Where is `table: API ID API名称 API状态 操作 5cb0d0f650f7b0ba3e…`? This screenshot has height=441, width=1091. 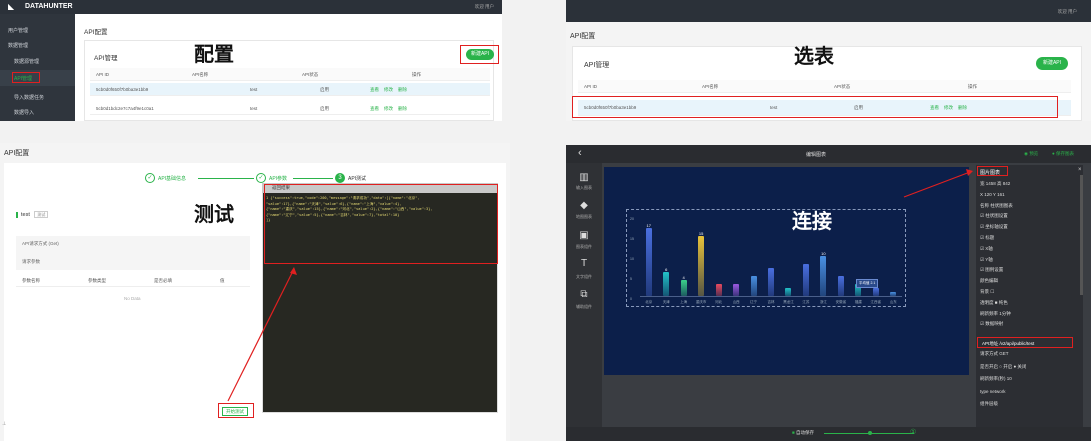 table: API ID API名称 API状态 操作 5cb0d0f650f7b0ba3e… is located at coordinates (290, 94).